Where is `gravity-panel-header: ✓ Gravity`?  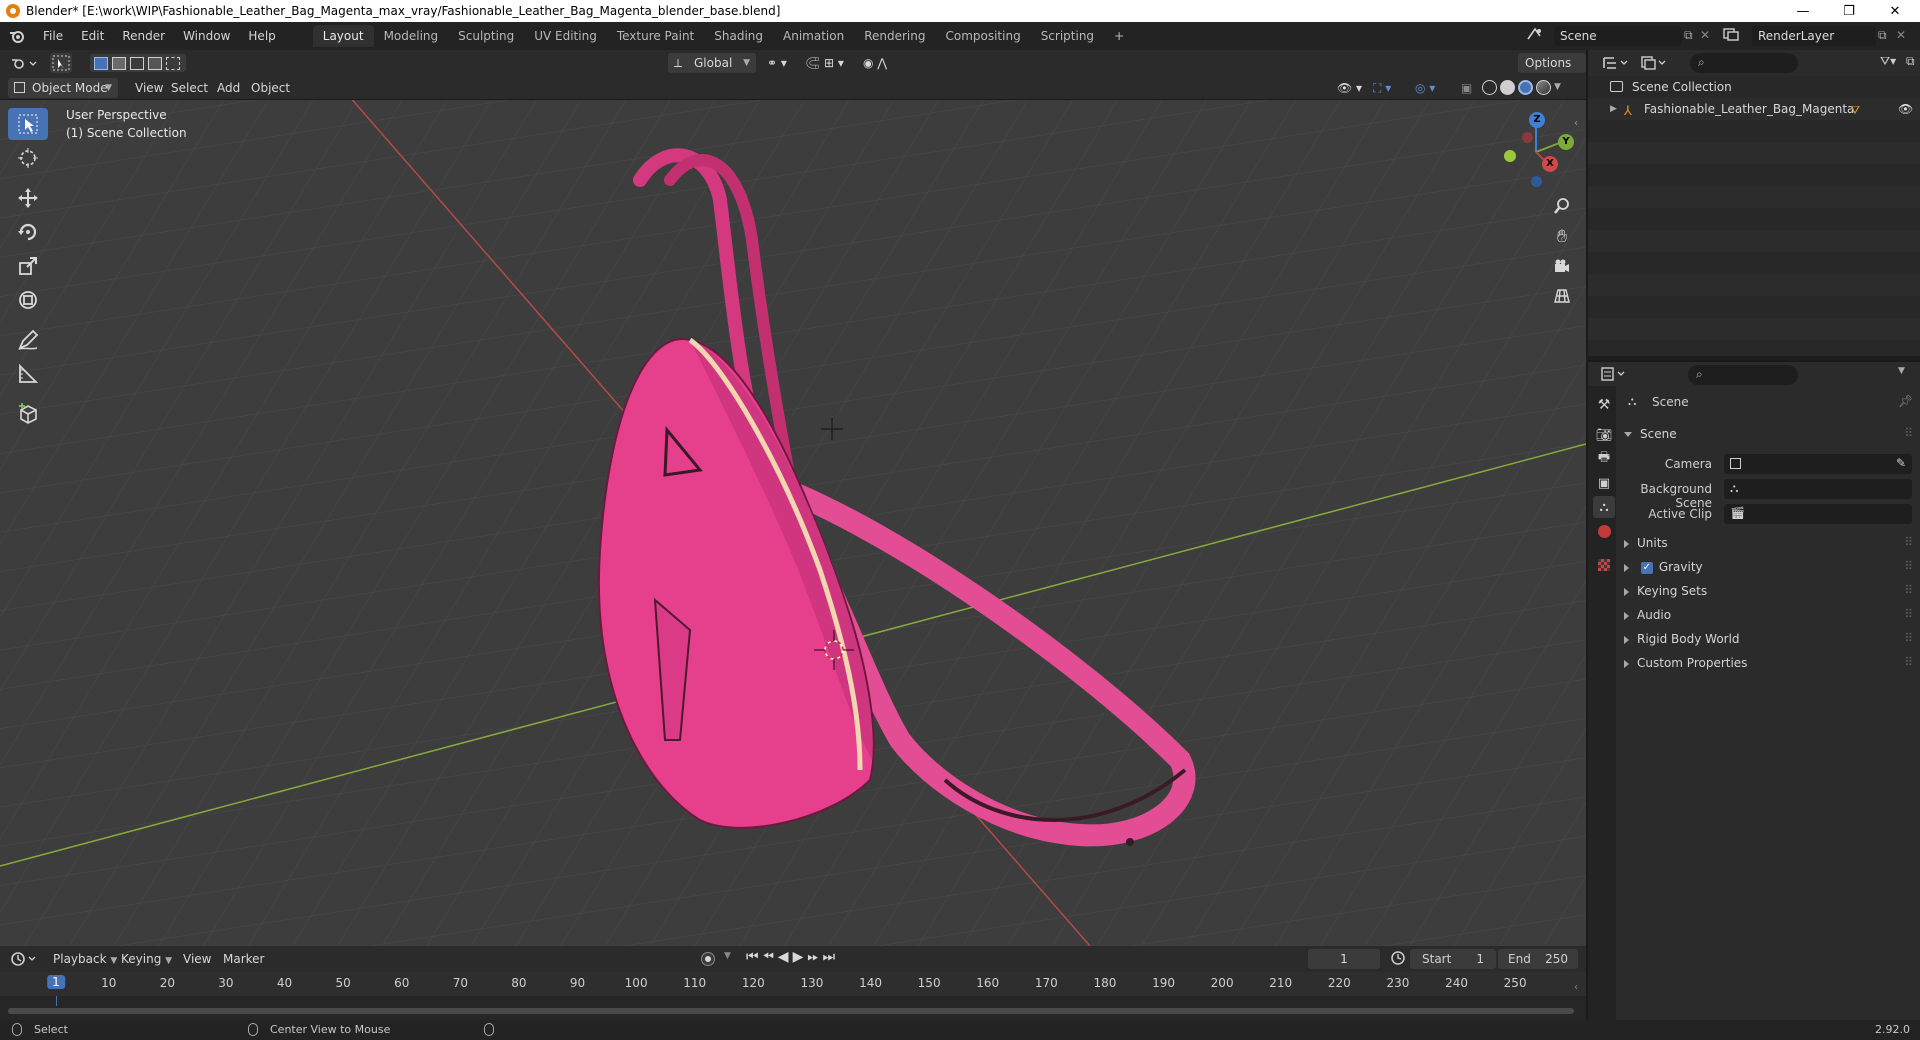 gravity-panel-header: ✓ Gravity is located at coordinates (1663, 567).